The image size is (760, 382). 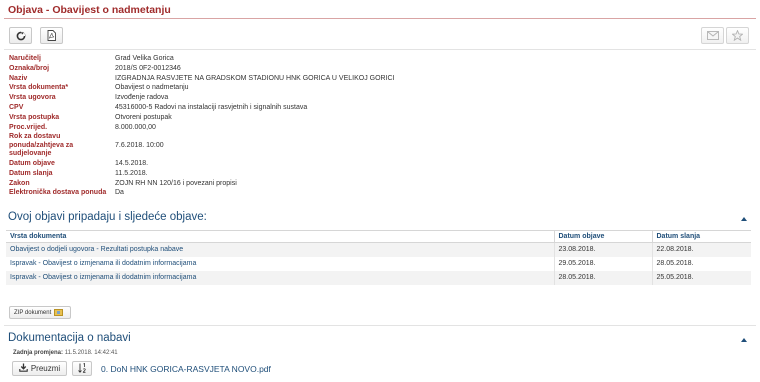 What do you see at coordinates (602, 249) in the screenshot?
I see `published-date-cell: 23.08.2018.` at bounding box center [602, 249].